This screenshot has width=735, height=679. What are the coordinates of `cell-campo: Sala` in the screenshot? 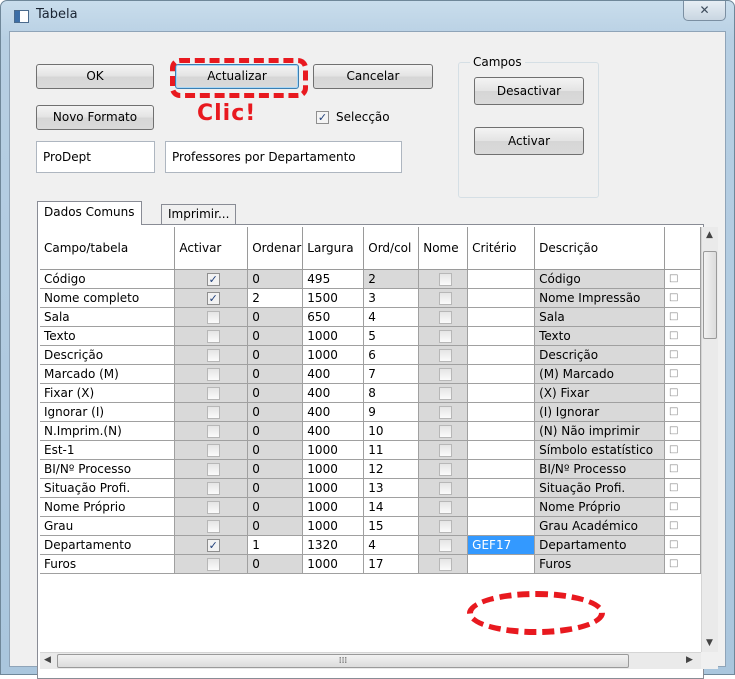 It's located at (108, 317).